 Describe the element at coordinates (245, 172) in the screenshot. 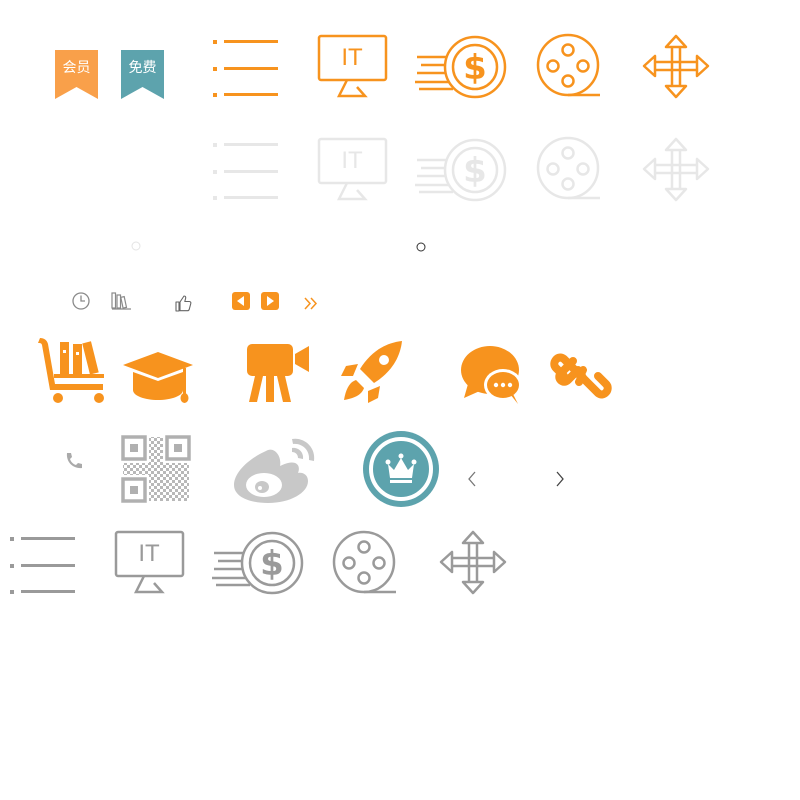

I see `list-icon-faded` at that location.